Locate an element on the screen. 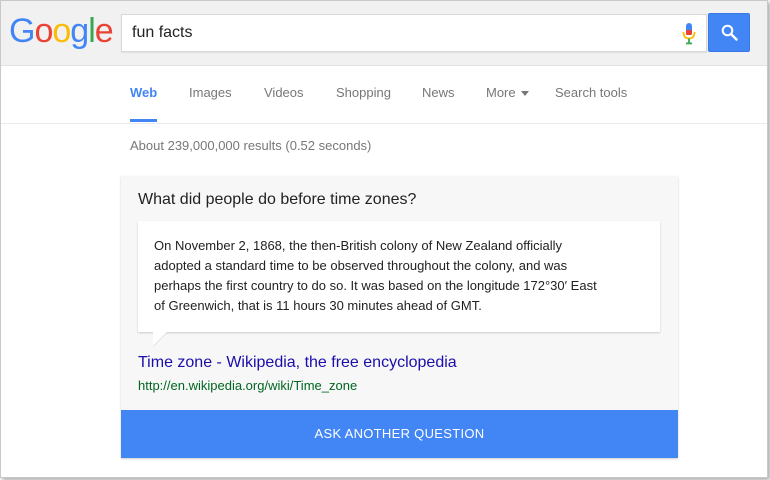 This screenshot has width=770, height=480. search-header: Google fun facts is located at coordinates (384, 33).